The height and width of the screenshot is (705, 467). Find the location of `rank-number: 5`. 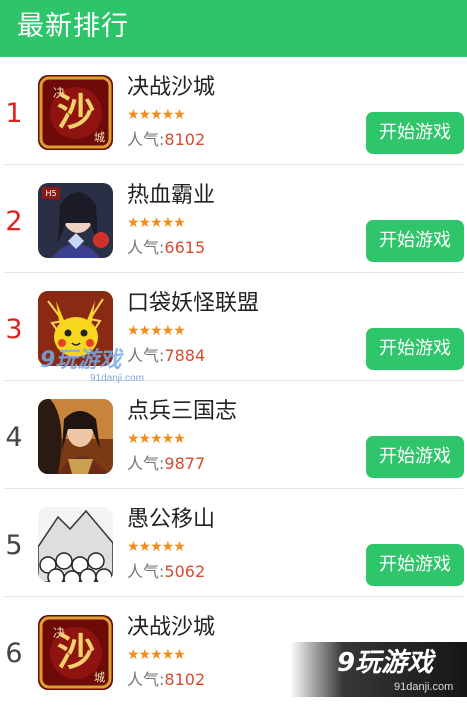

rank-number: 5 is located at coordinates (14, 545).